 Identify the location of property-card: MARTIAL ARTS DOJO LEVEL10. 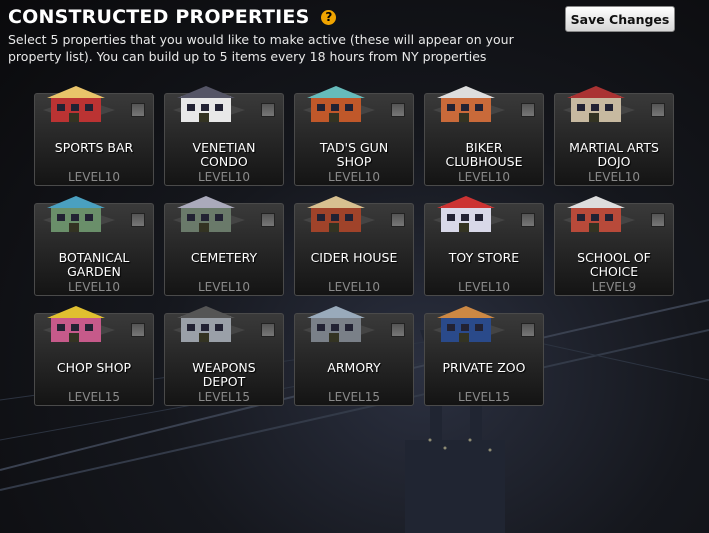
(614, 136).